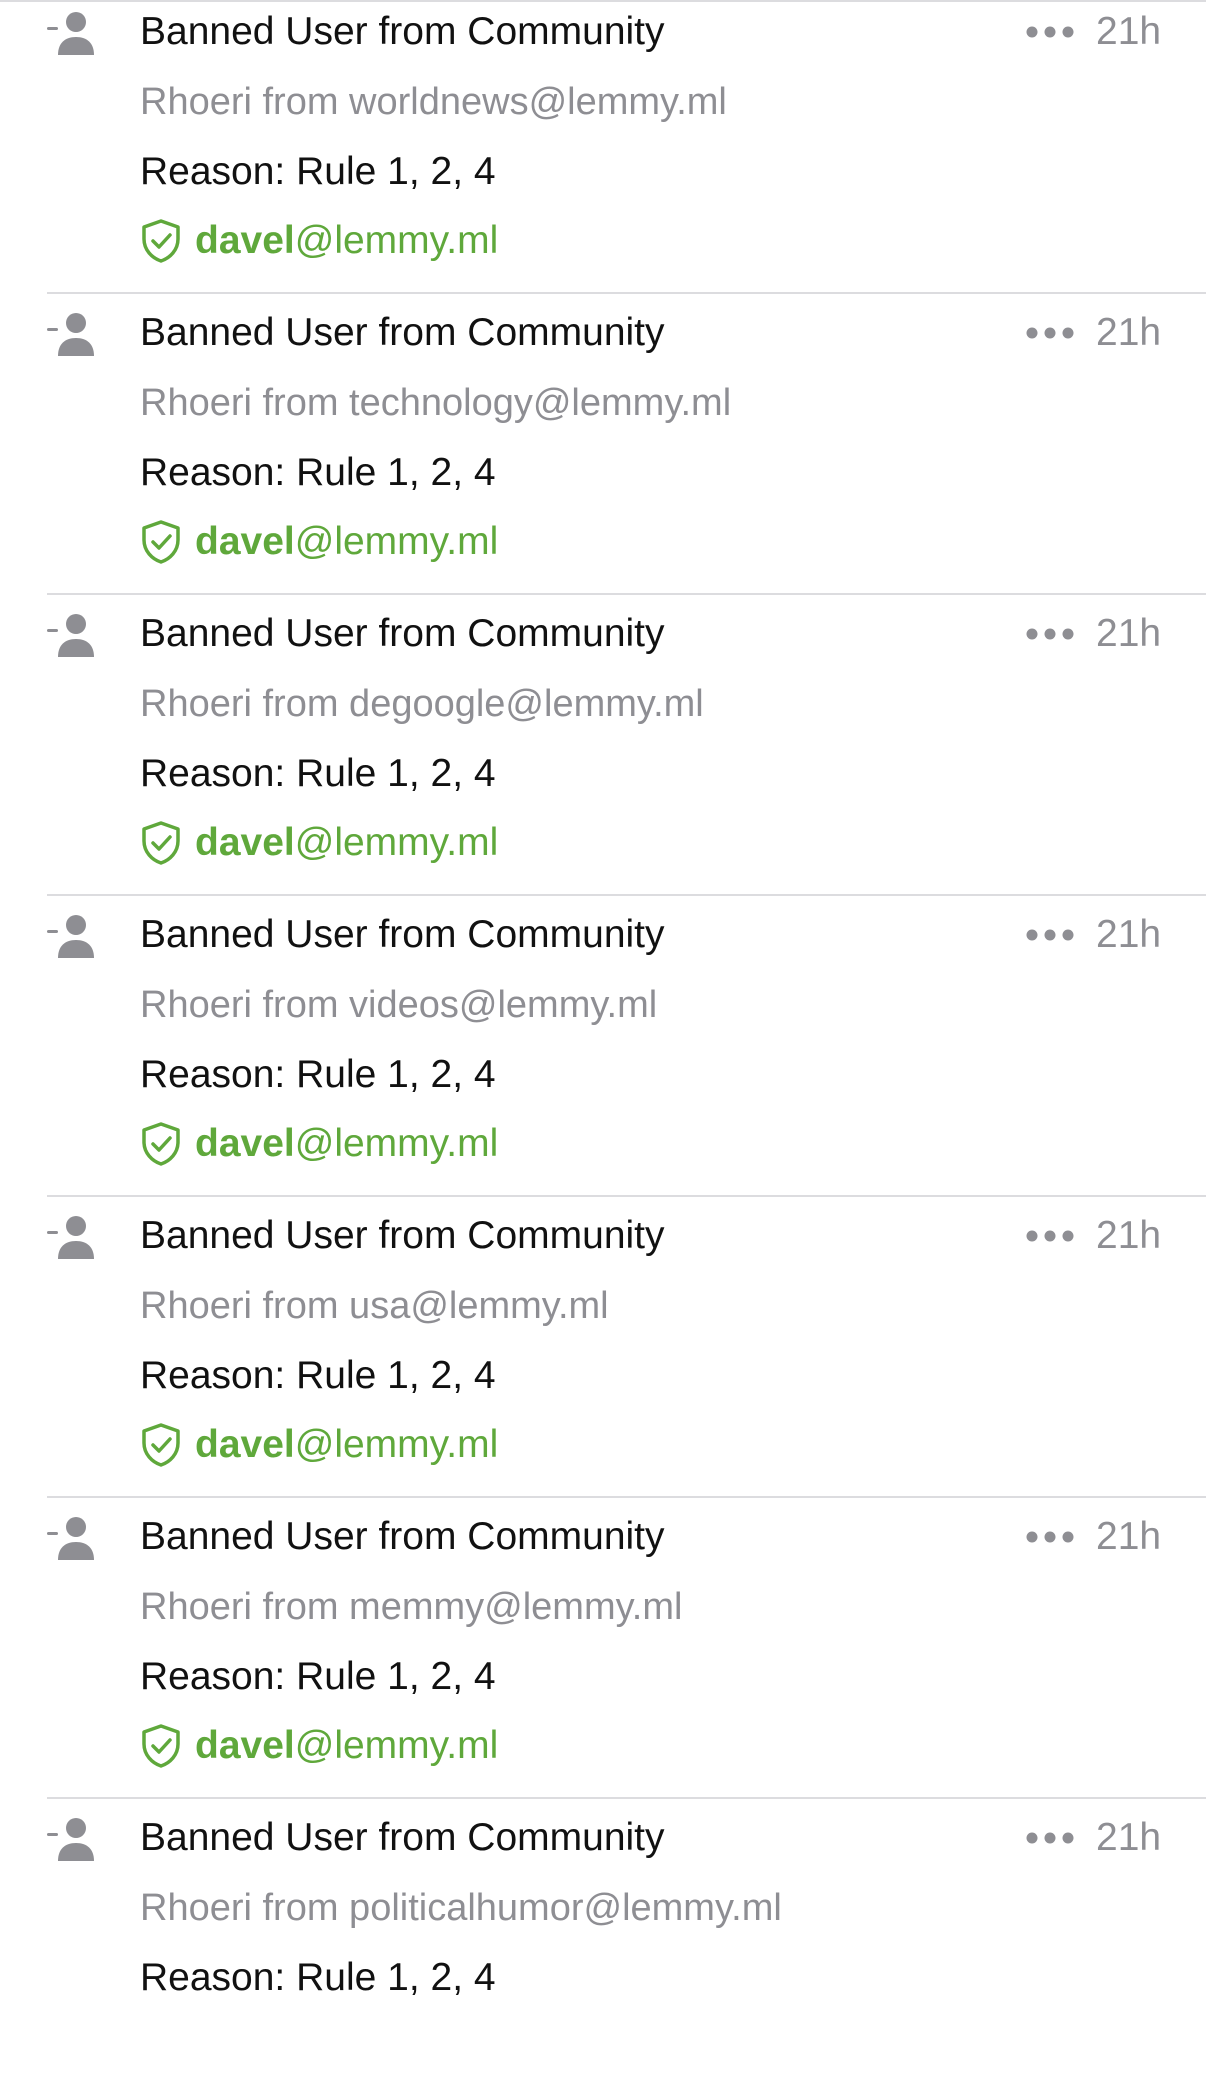 This screenshot has width=1206, height=2100. Describe the element at coordinates (422, 704) in the screenshot. I see `entry-subtitle: Rhoeri from degoogle@lemmy.ml` at that location.